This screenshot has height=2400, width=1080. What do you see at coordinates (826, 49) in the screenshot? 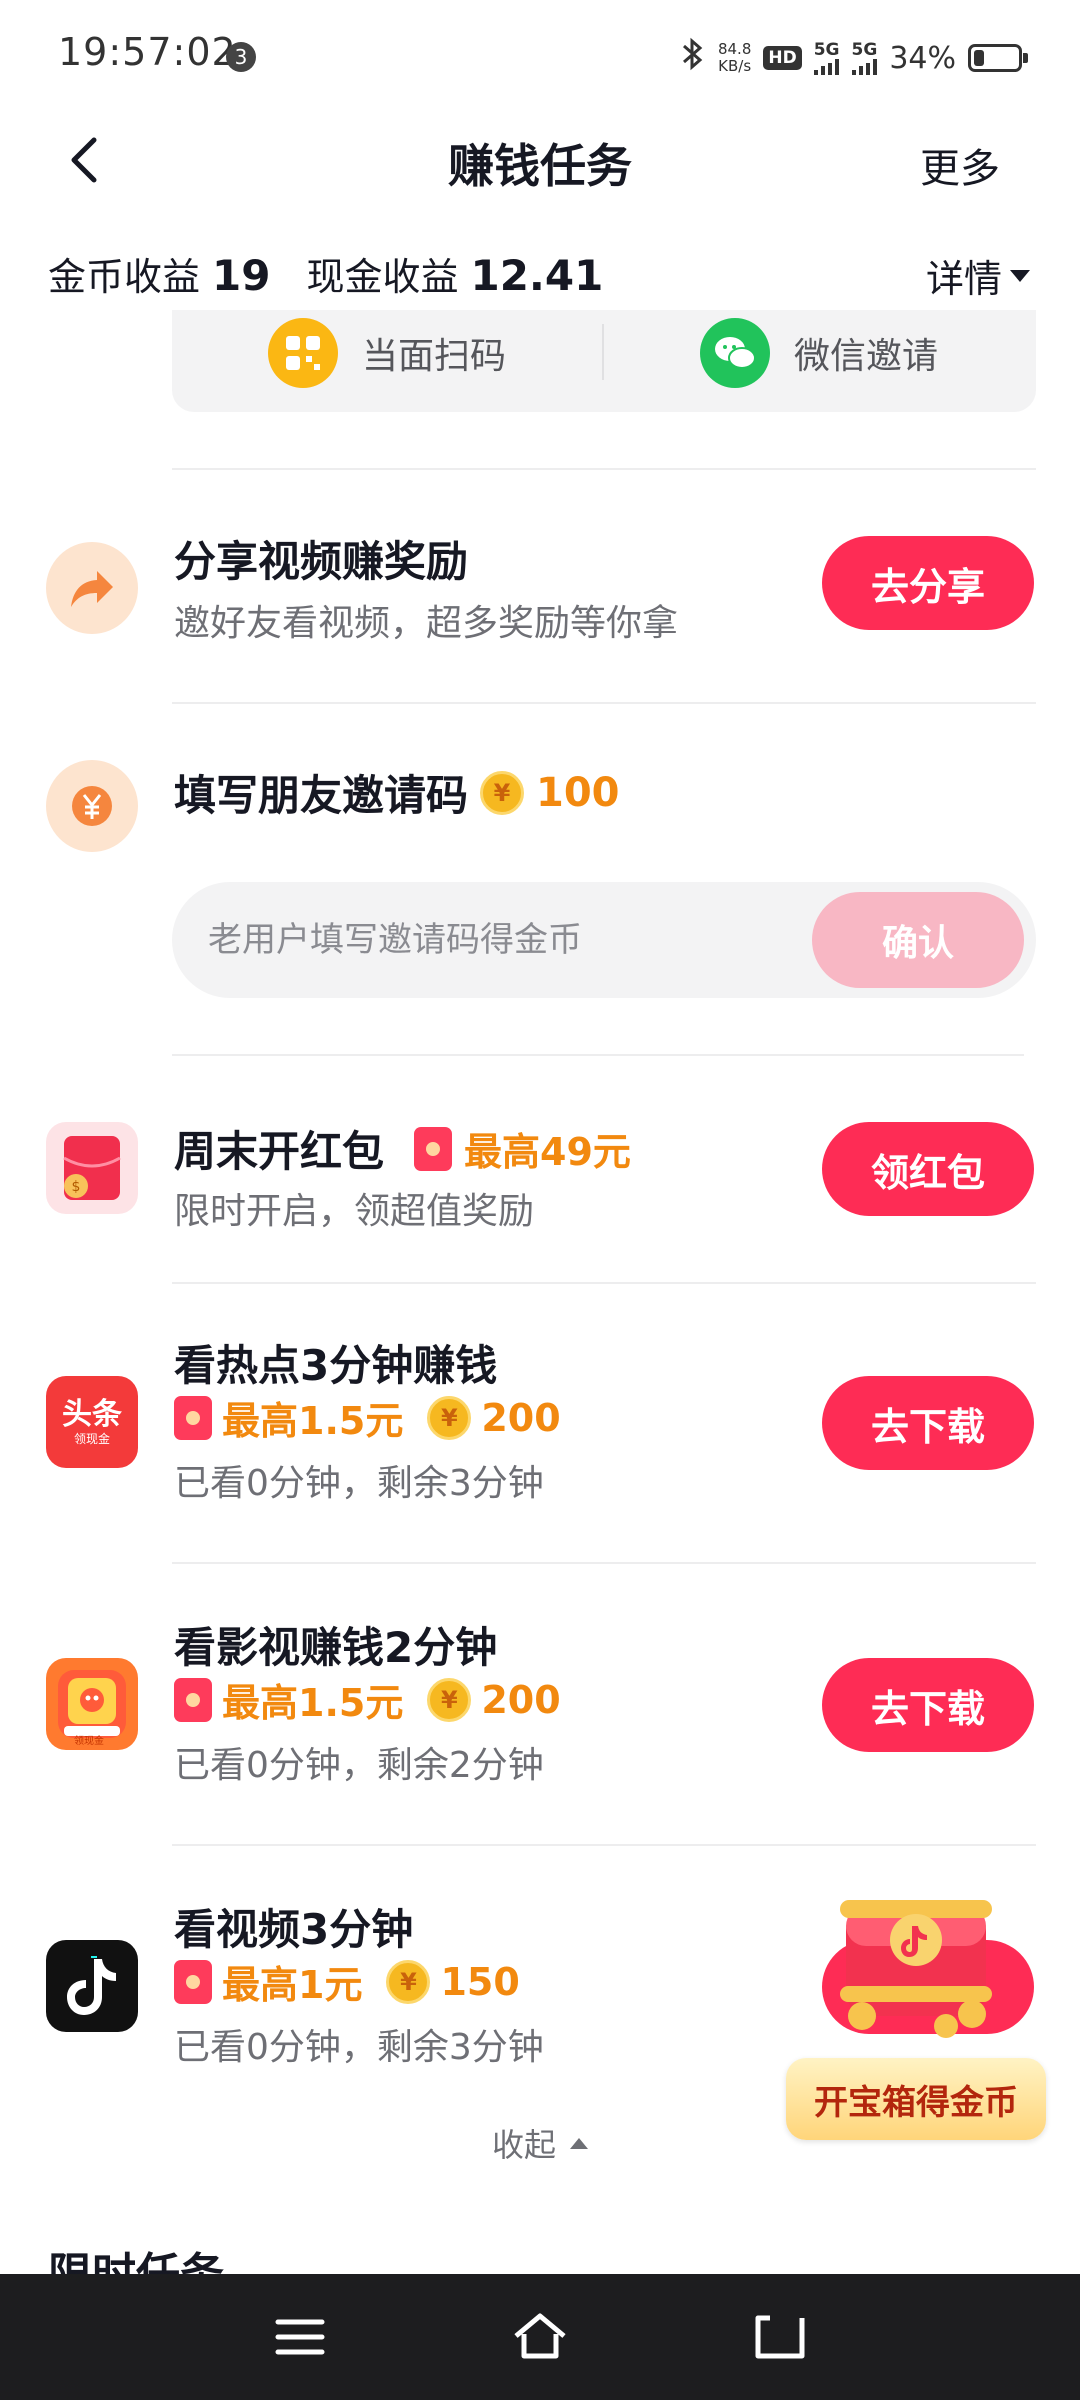
I see `signal1-label: 5G` at bounding box center [826, 49].